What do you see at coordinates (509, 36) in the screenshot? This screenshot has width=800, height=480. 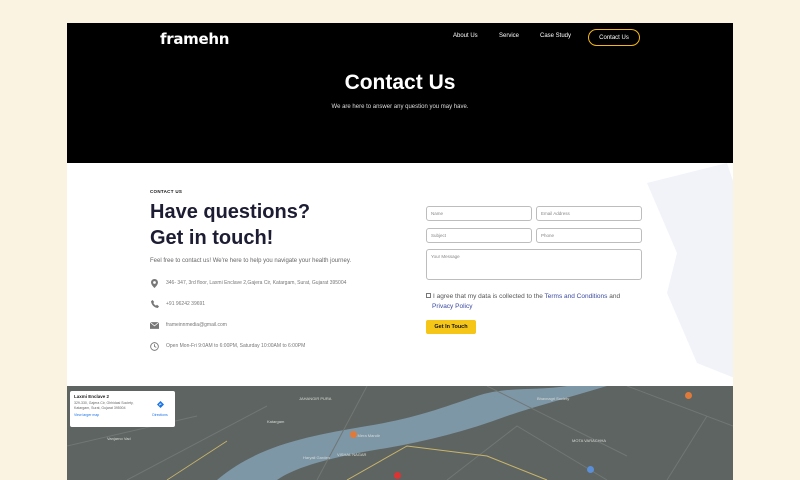 I see `nav-service: Service` at bounding box center [509, 36].